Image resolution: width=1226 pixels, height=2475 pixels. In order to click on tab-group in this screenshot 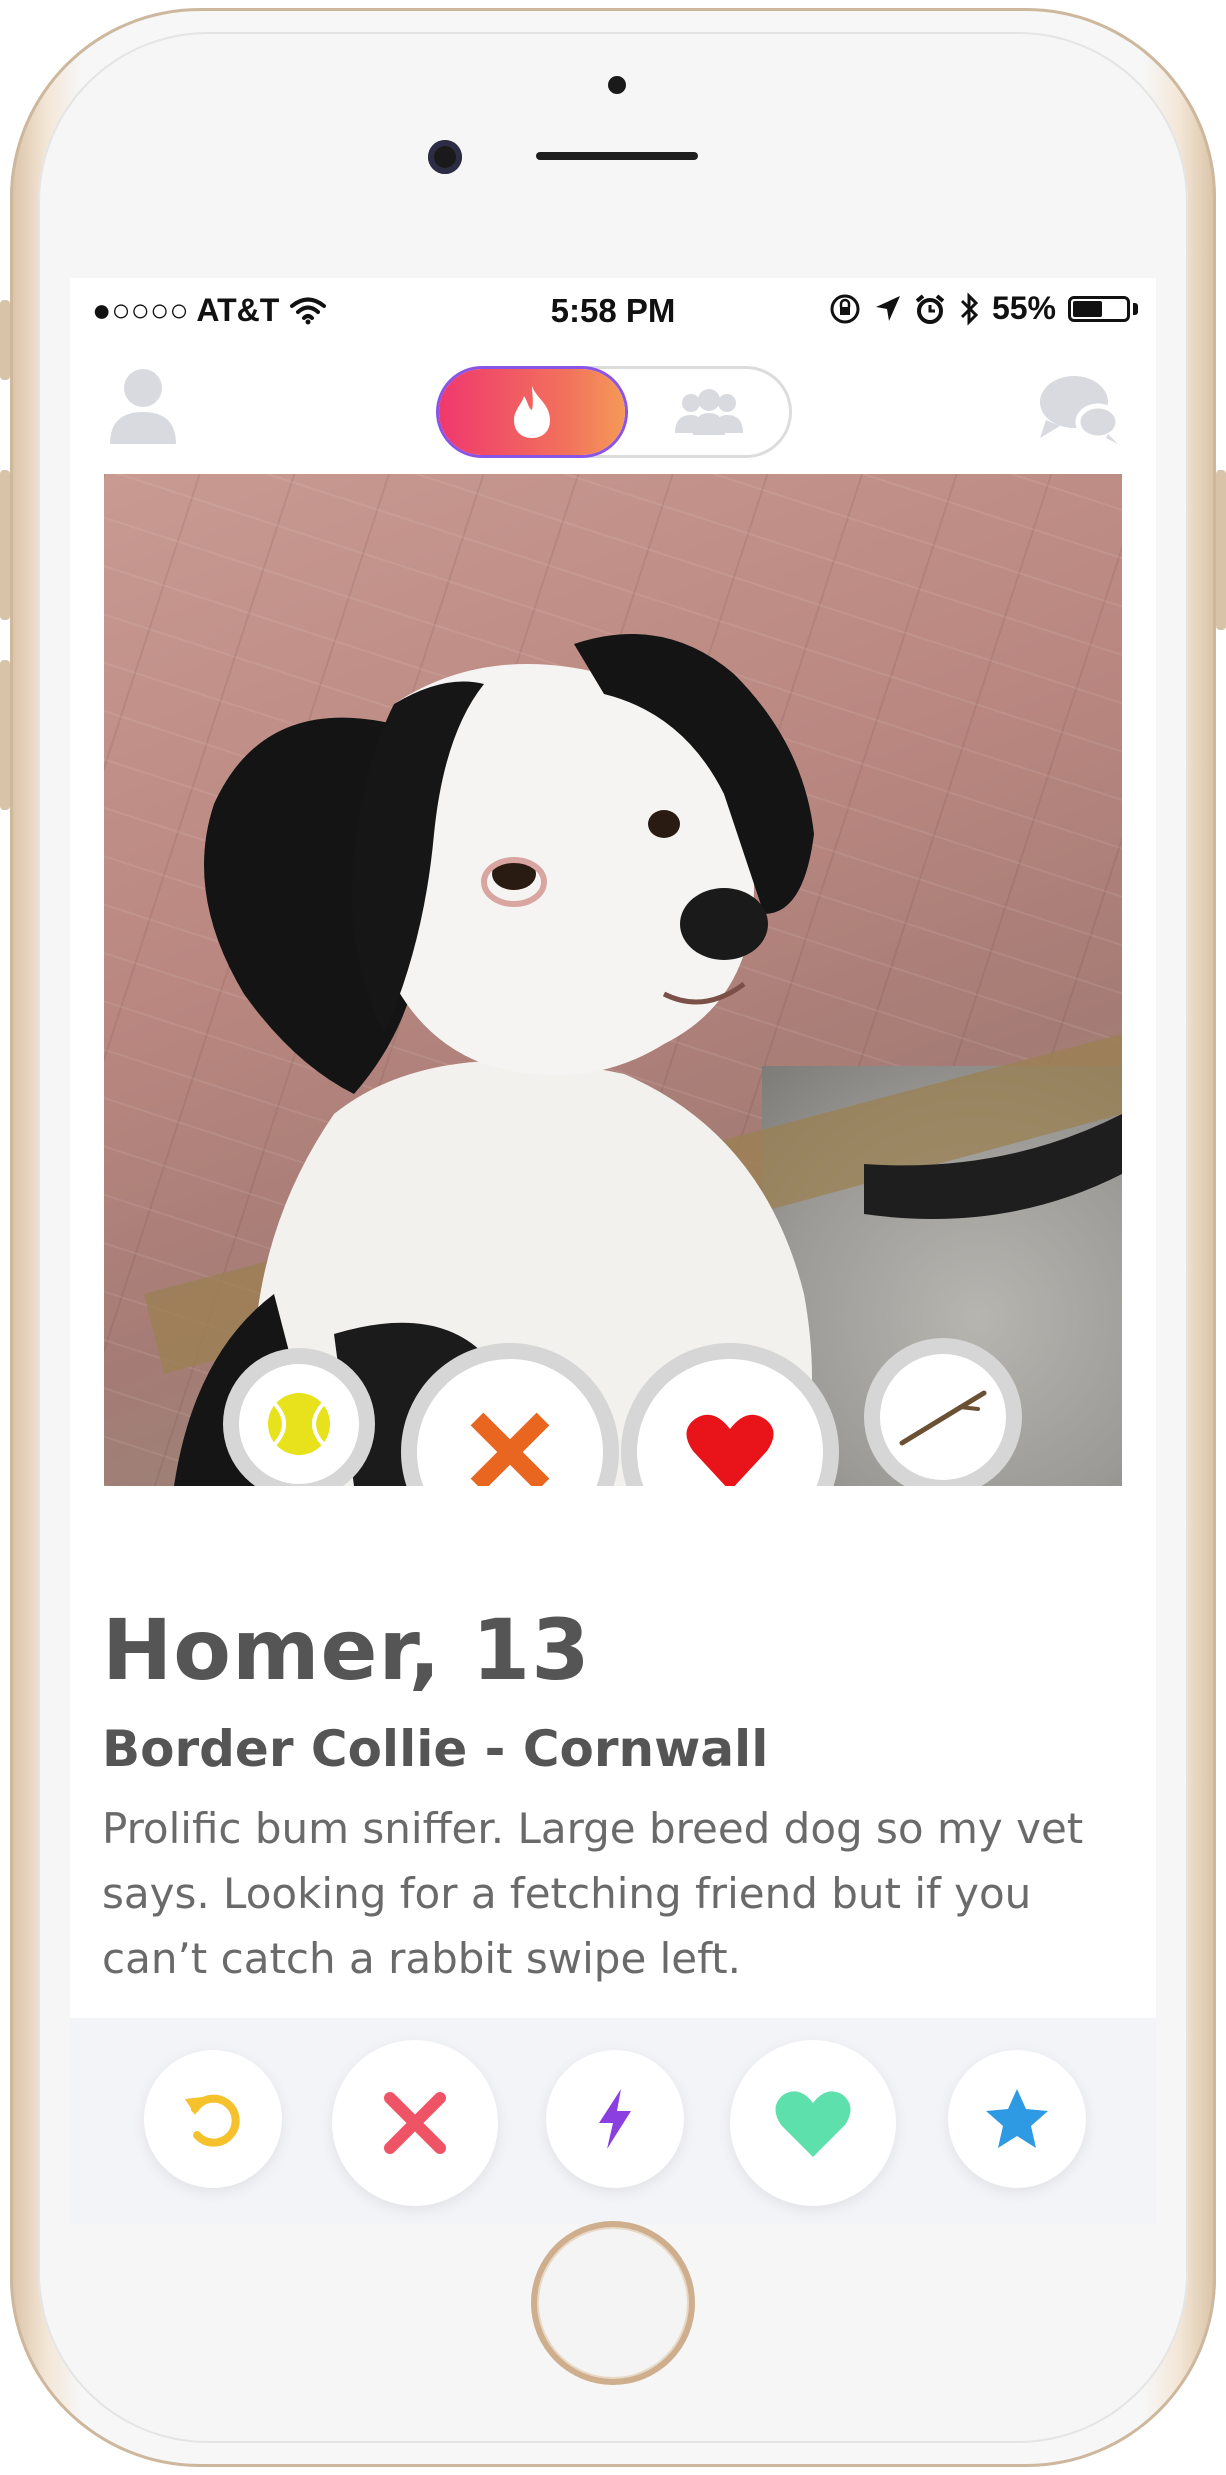, I will do `click(709, 412)`.